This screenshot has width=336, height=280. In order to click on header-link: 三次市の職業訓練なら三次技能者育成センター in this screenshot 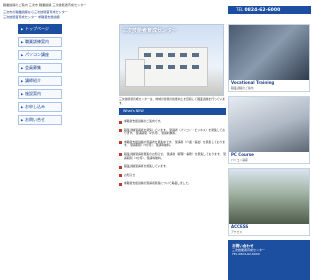, I will do `click(35, 12)`.